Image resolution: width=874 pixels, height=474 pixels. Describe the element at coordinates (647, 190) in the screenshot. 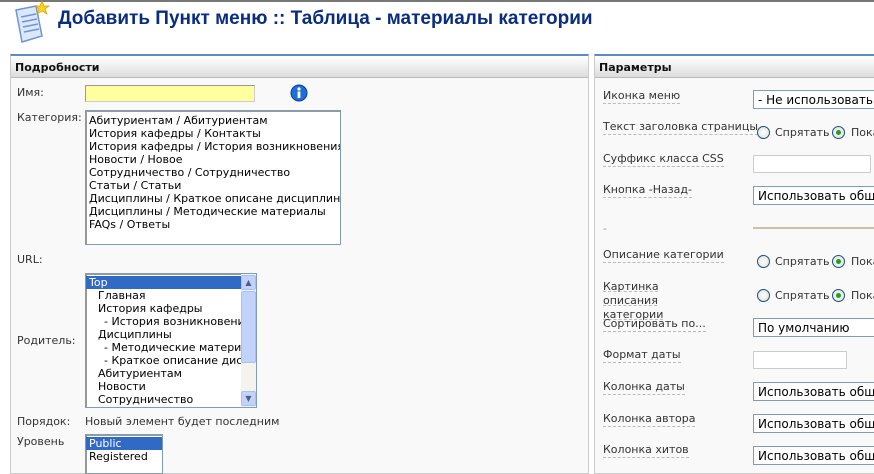

I see `back-button-label: Кнопка -Назад-` at that location.